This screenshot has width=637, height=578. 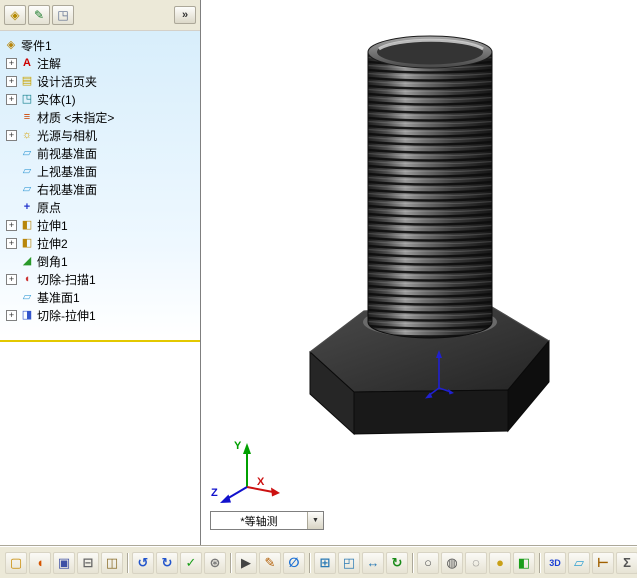 What do you see at coordinates (100, 261) in the screenshot?
I see `tree-item: +◢倒角1` at bounding box center [100, 261].